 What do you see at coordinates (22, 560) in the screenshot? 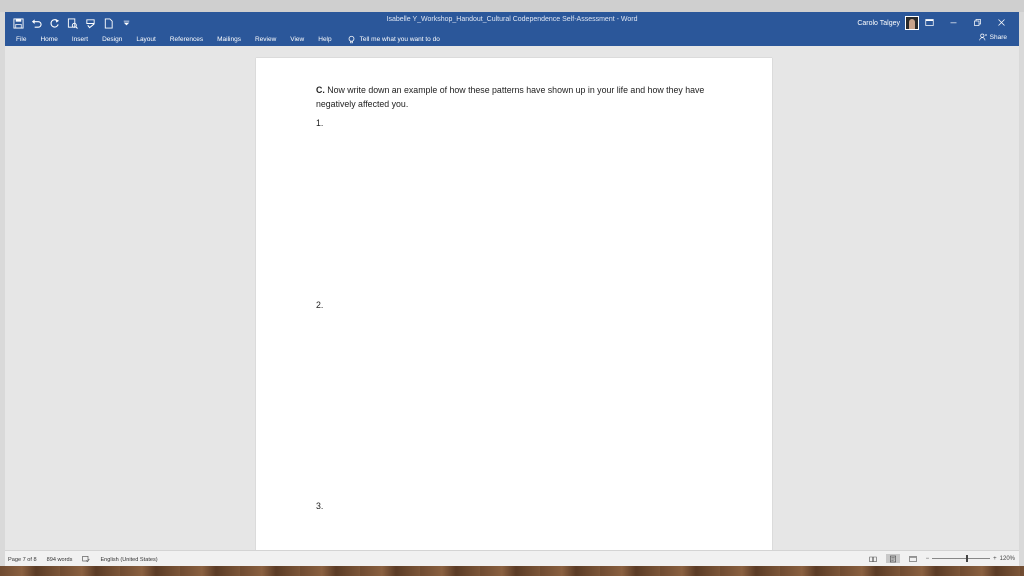
I see `page-count: Page 7 of 8` at bounding box center [22, 560].